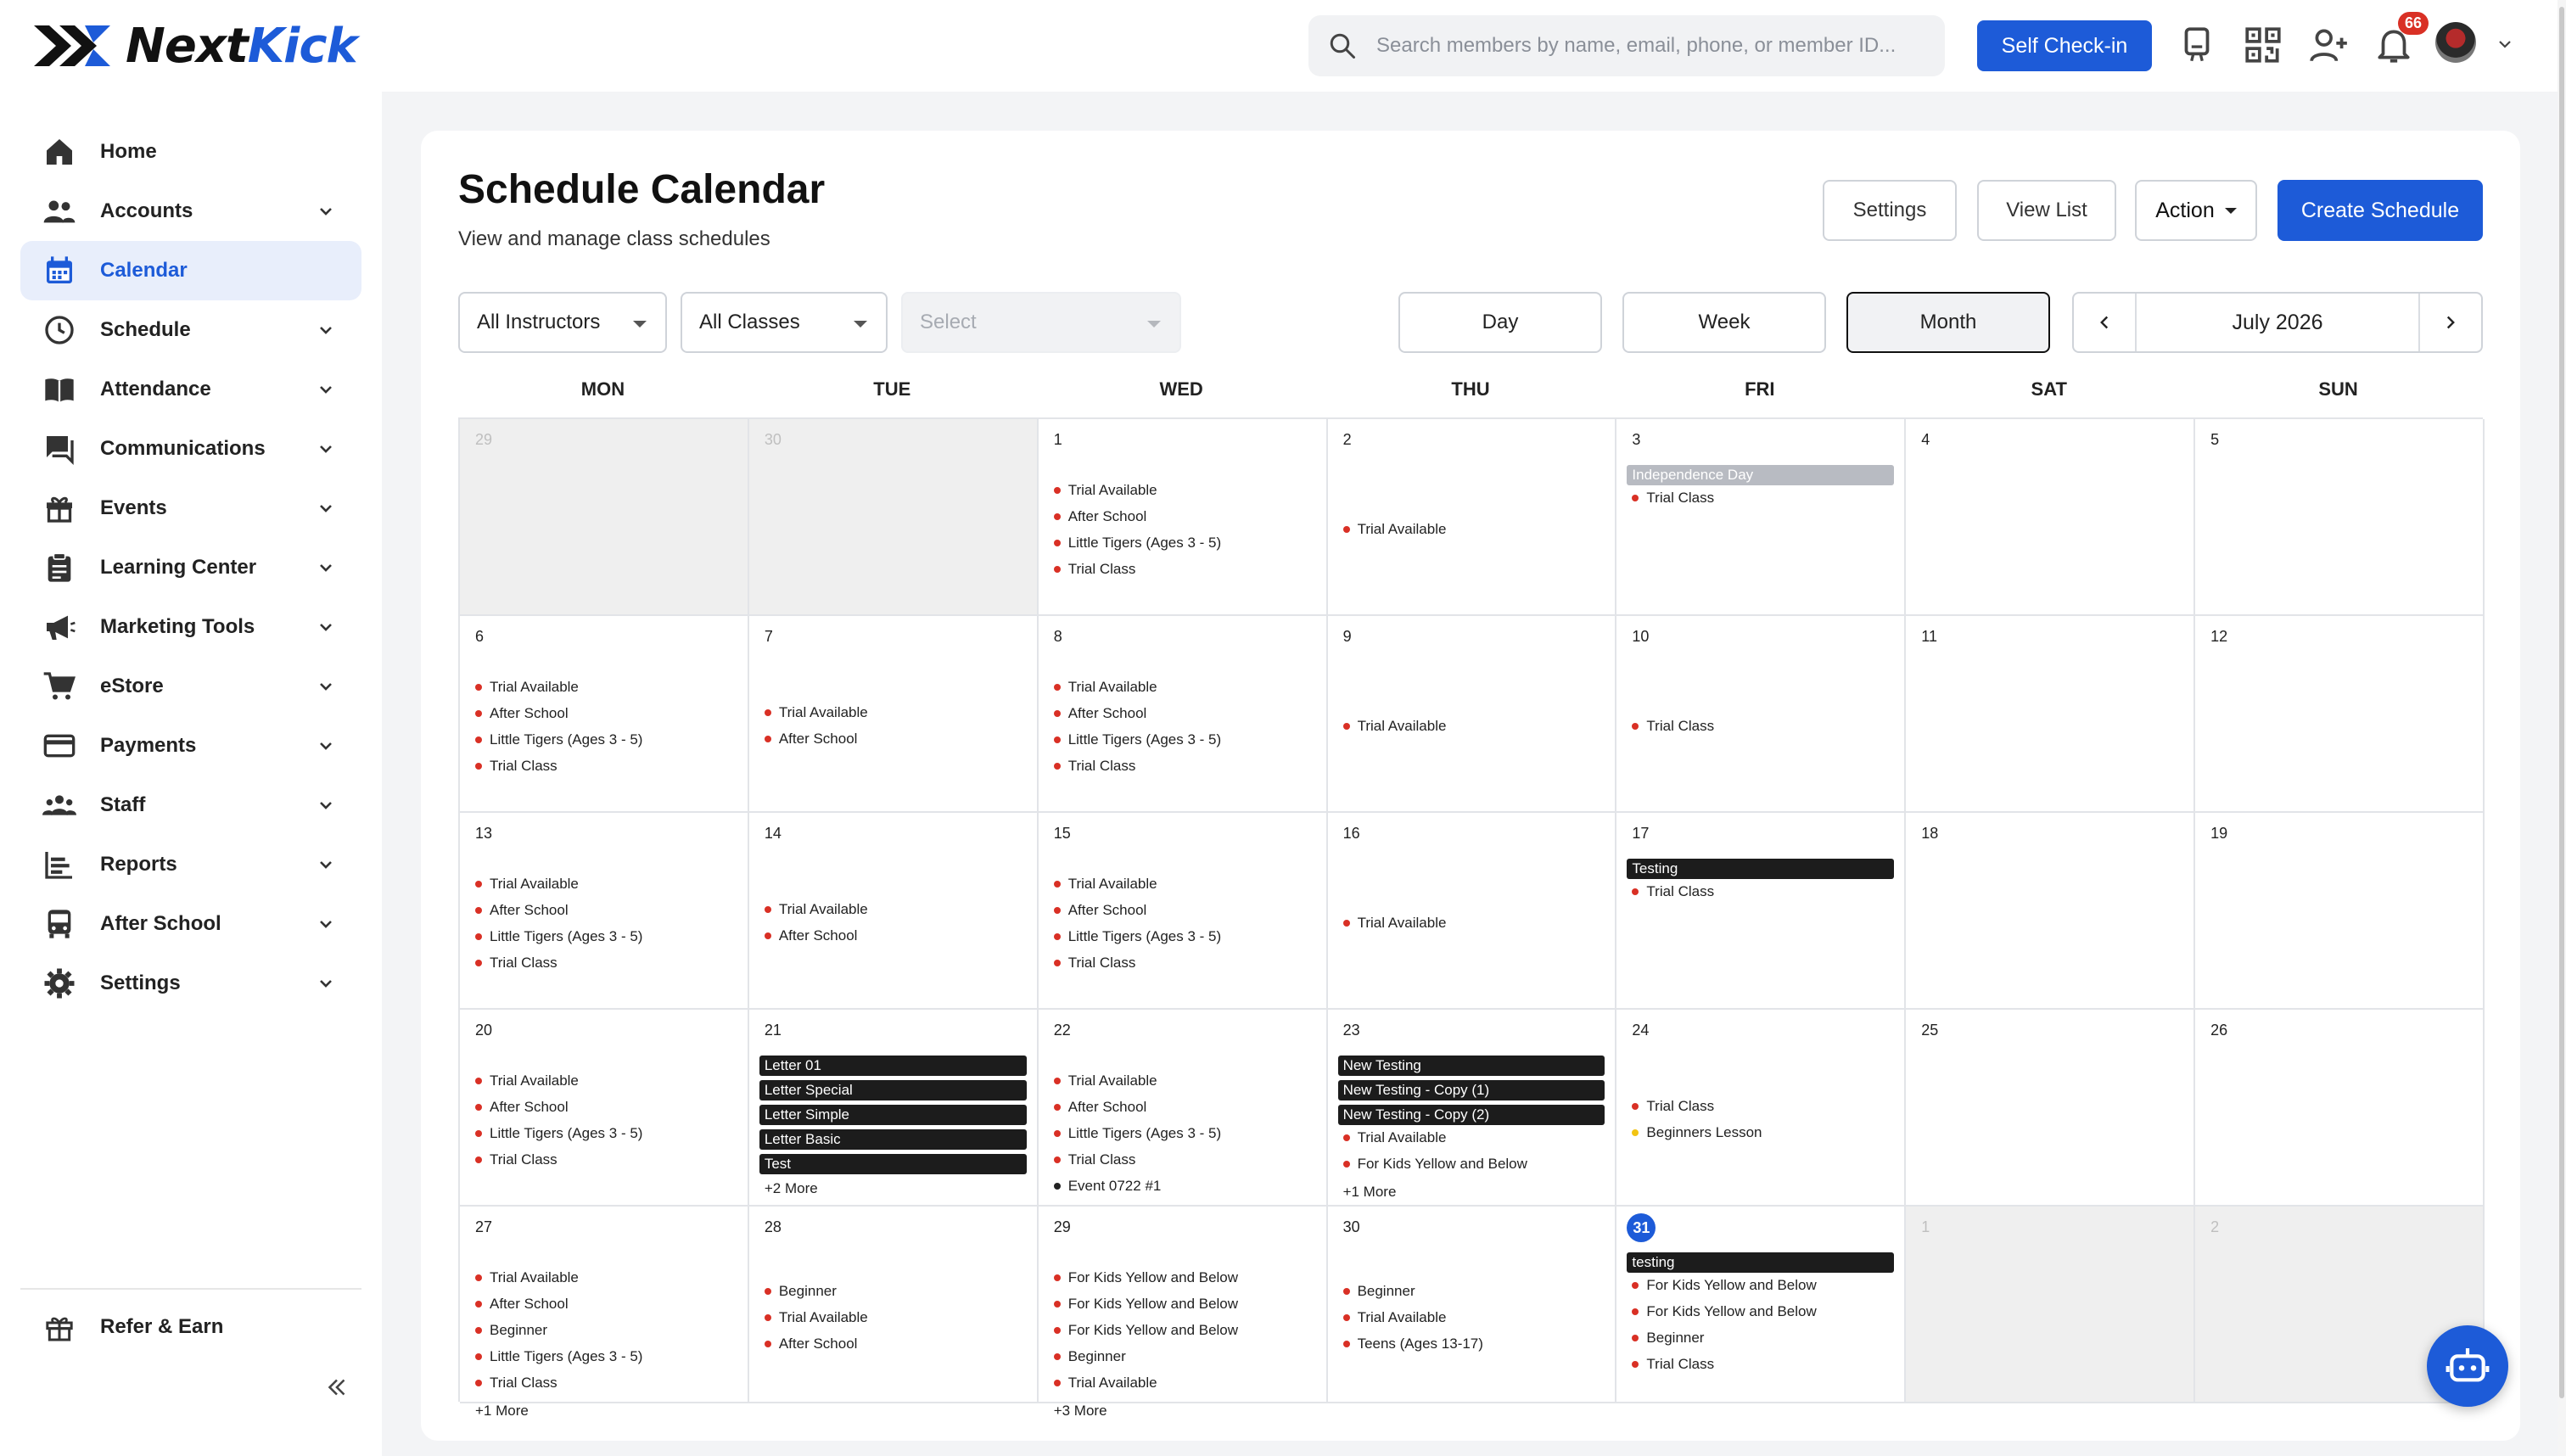 The image size is (2566, 1456). I want to click on month-view-button: Month, so click(1948, 322).